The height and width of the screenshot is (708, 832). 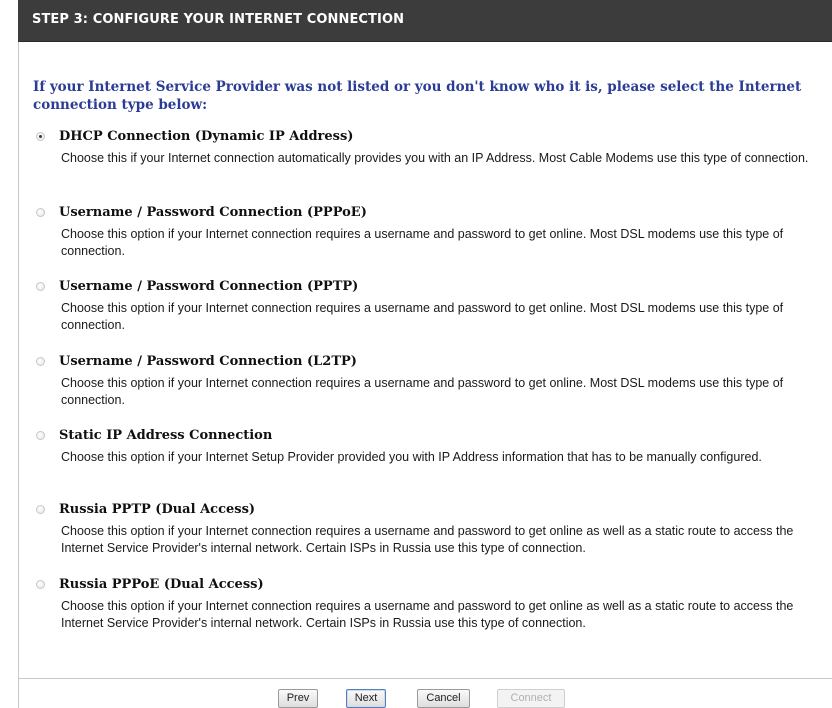 What do you see at coordinates (40, 136) in the screenshot?
I see `radio-dhcp` at bounding box center [40, 136].